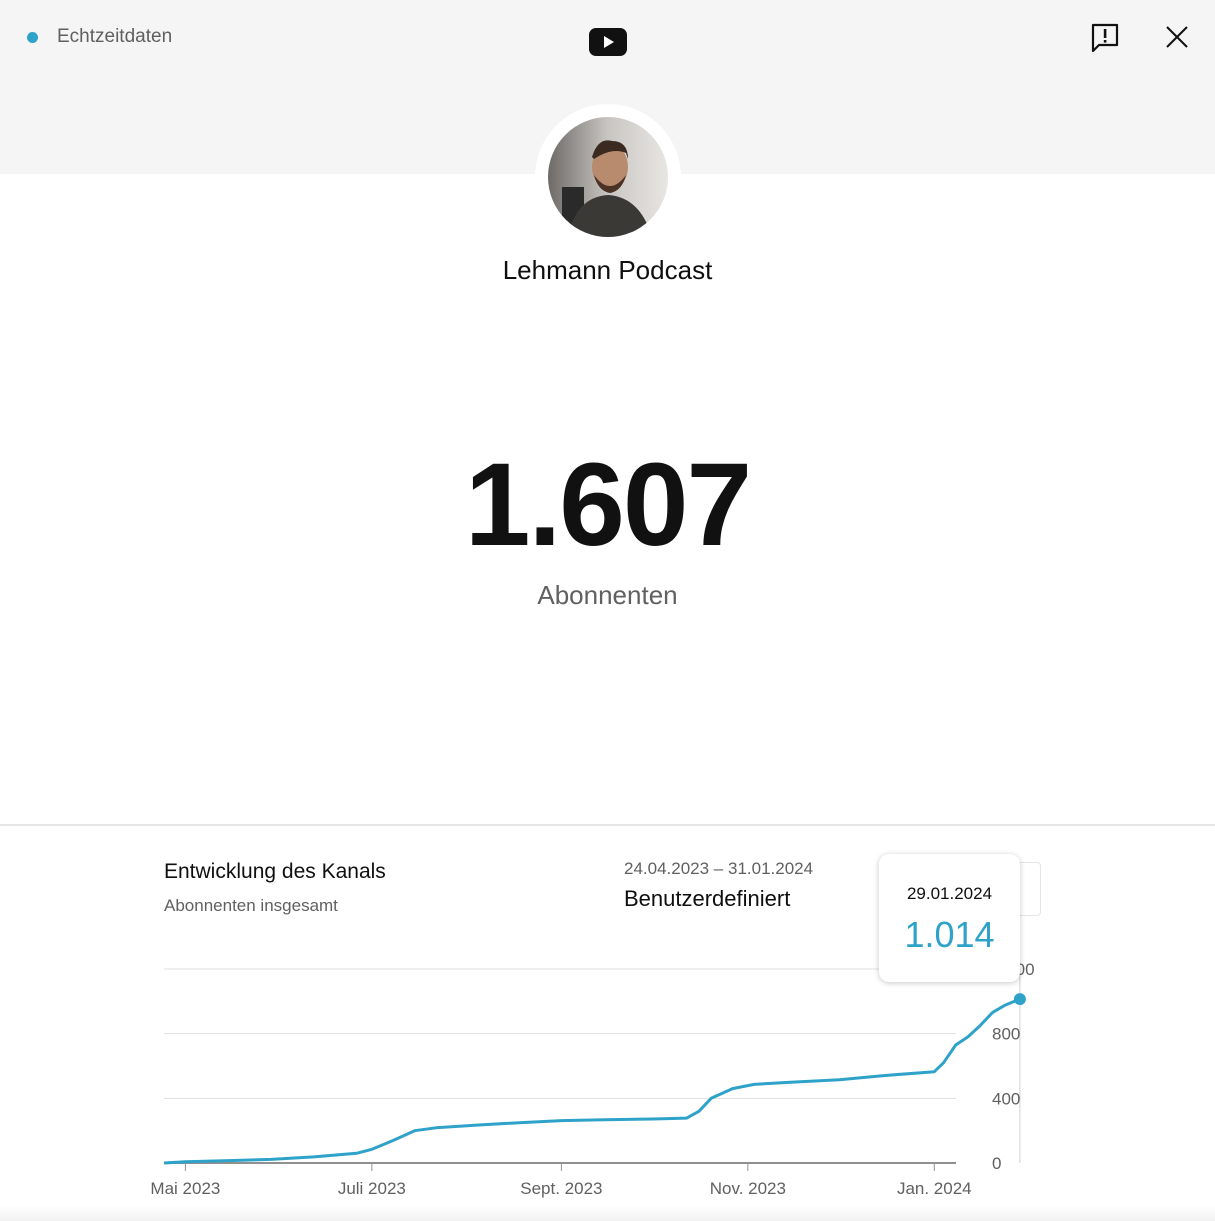 The height and width of the screenshot is (1221, 1215). What do you see at coordinates (372, 1188) in the screenshot?
I see `x-tick-label: Juli 2023` at bounding box center [372, 1188].